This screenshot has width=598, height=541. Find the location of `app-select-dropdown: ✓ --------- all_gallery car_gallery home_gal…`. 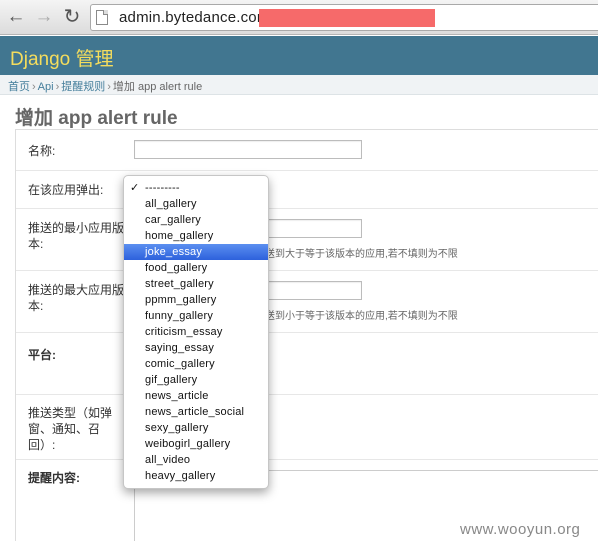

app-select-dropdown: ✓ --------- all_gallery car_gallery home_gal… is located at coordinates (196, 332).